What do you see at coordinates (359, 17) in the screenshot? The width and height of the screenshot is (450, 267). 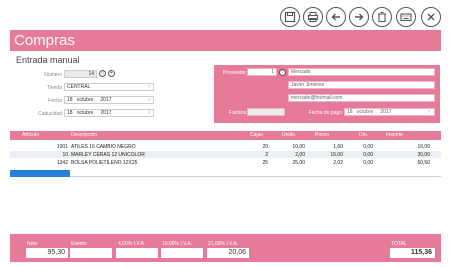 I see `forward-icon` at bounding box center [359, 17].